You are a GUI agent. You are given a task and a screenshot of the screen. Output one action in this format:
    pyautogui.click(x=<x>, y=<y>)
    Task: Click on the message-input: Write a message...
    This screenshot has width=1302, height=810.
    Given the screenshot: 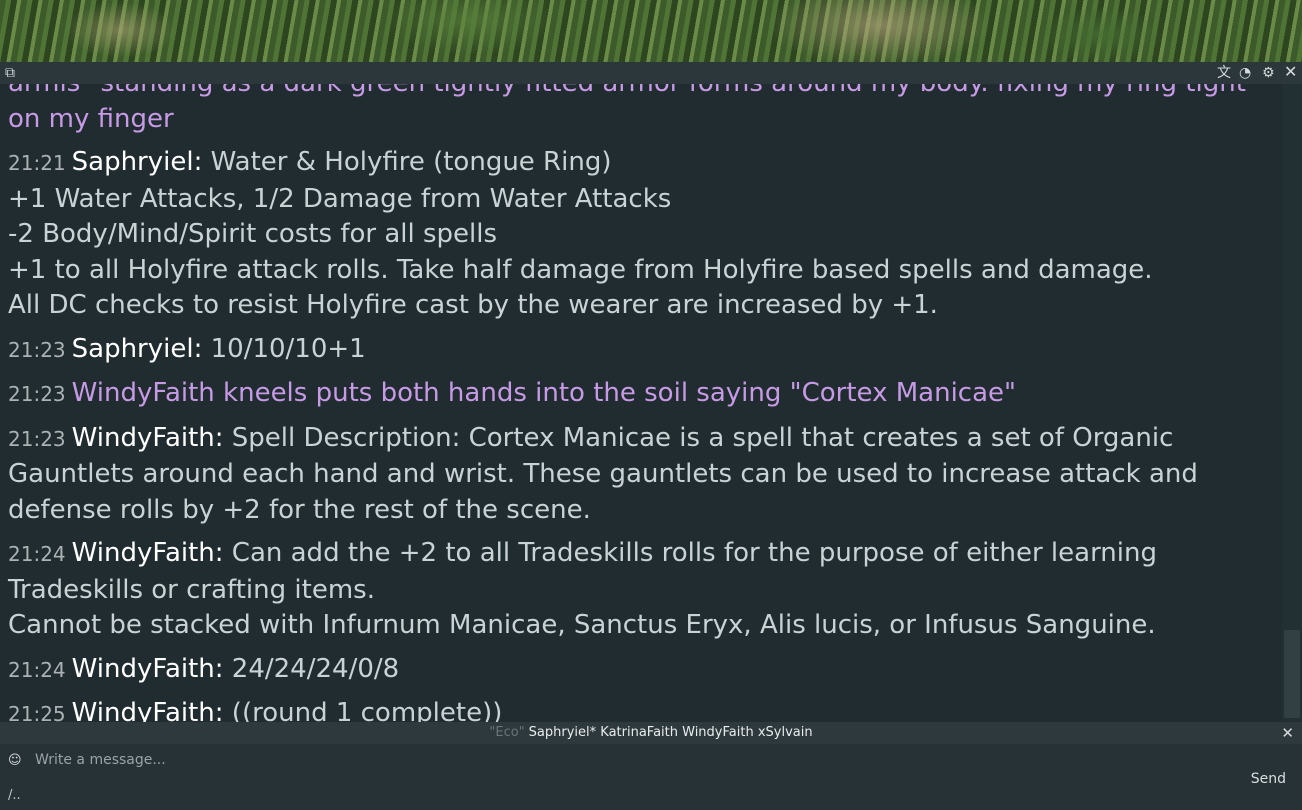 What is the action you would take?
    pyautogui.click(x=100, y=760)
    